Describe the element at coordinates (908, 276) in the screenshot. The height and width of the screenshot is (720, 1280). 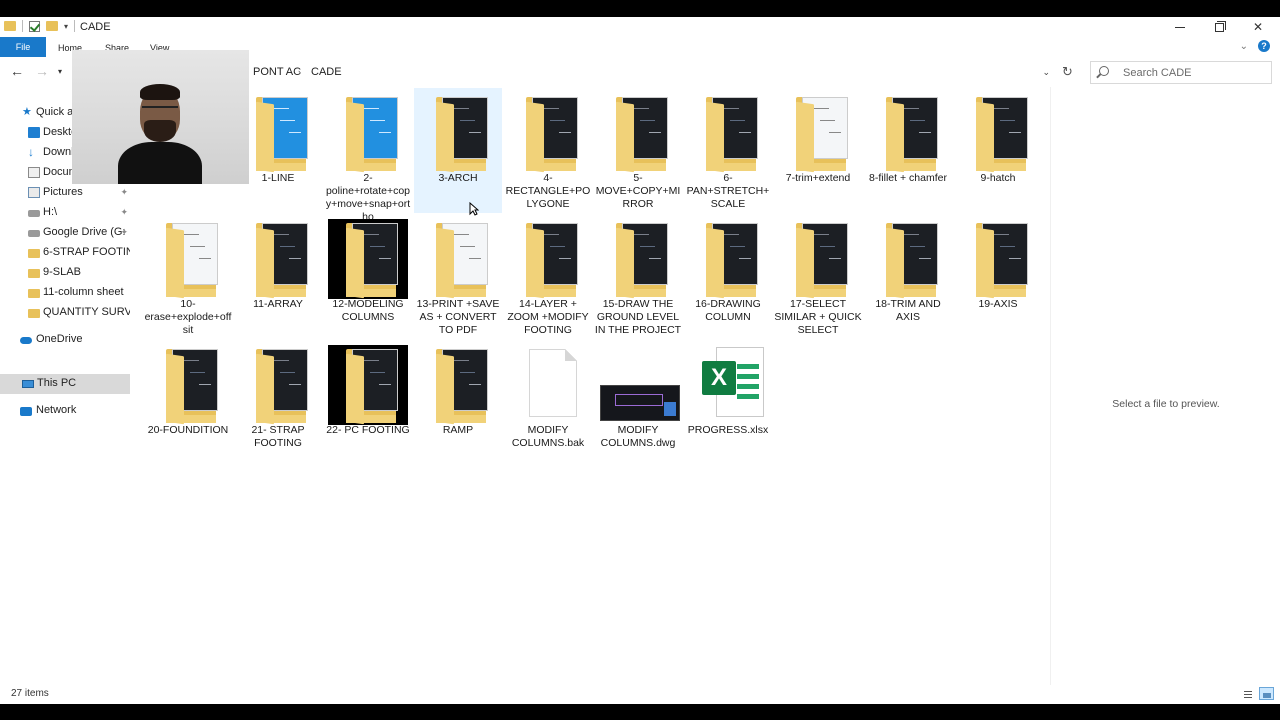
I see `folder-item-18-trim-and-axis: 18-TRIM AND AXIS` at that location.